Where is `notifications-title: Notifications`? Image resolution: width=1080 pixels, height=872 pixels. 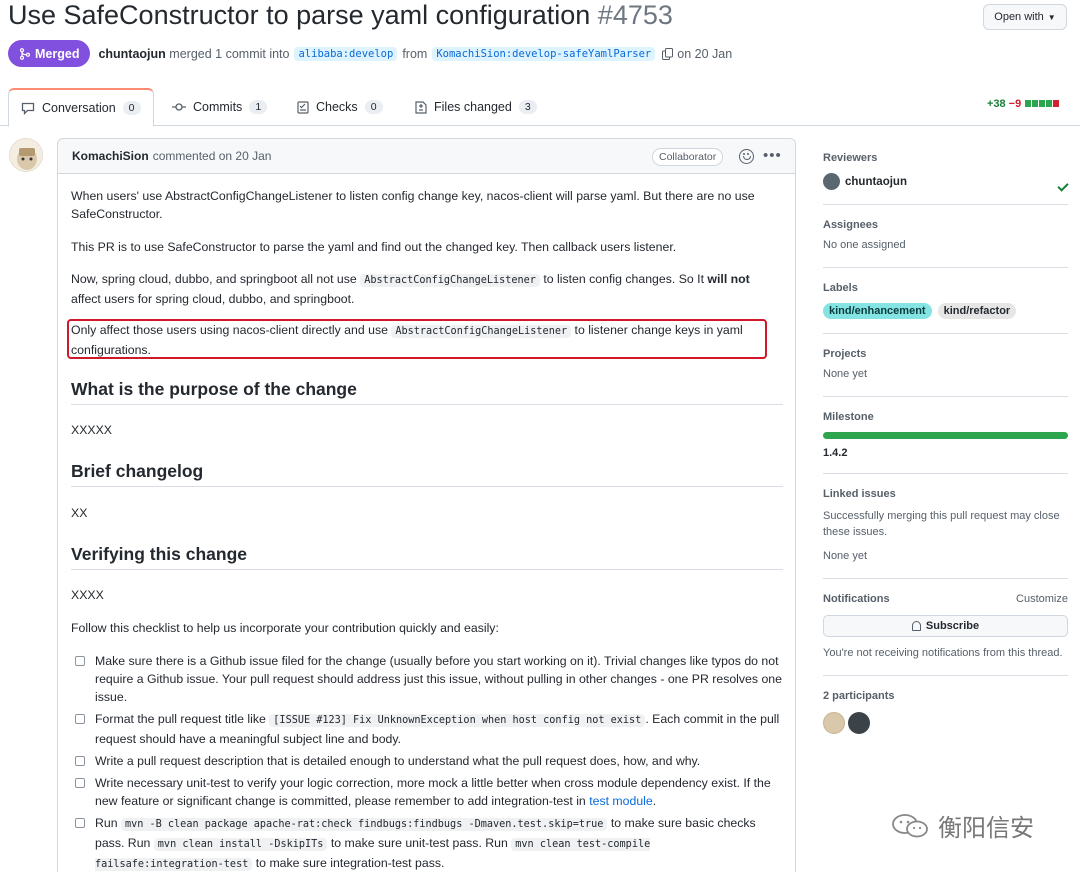 notifications-title: Notifications is located at coordinates (856, 599).